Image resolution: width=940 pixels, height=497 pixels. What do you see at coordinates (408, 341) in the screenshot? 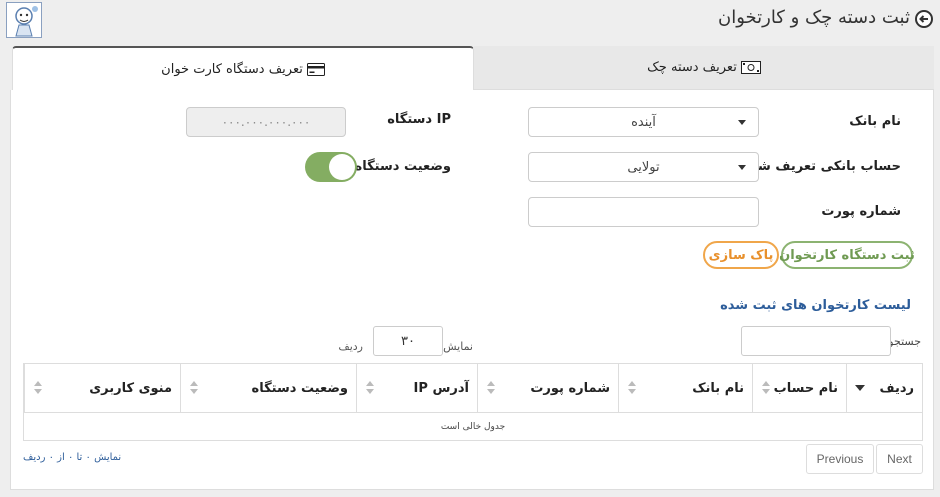
I see `page-length-select: ۳۰` at bounding box center [408, 341].